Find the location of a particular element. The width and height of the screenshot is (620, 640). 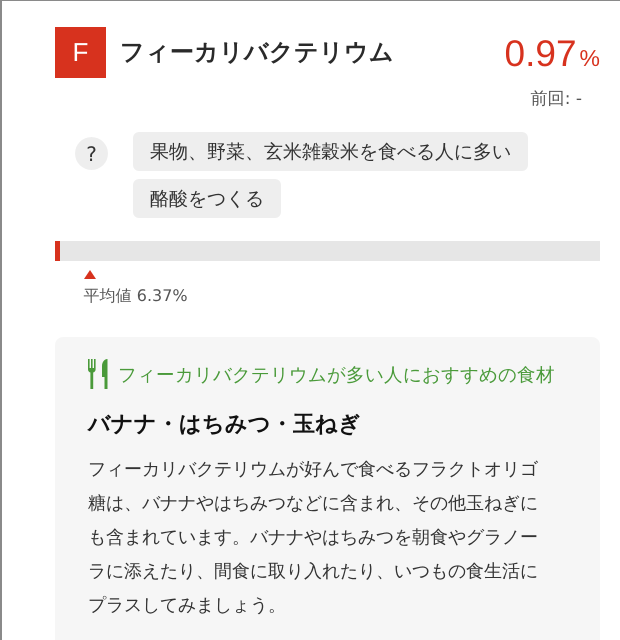

trait-tag: 果物、野菜、玄米雑穀米を食べる人に多い is located at coordinates (330, 151).